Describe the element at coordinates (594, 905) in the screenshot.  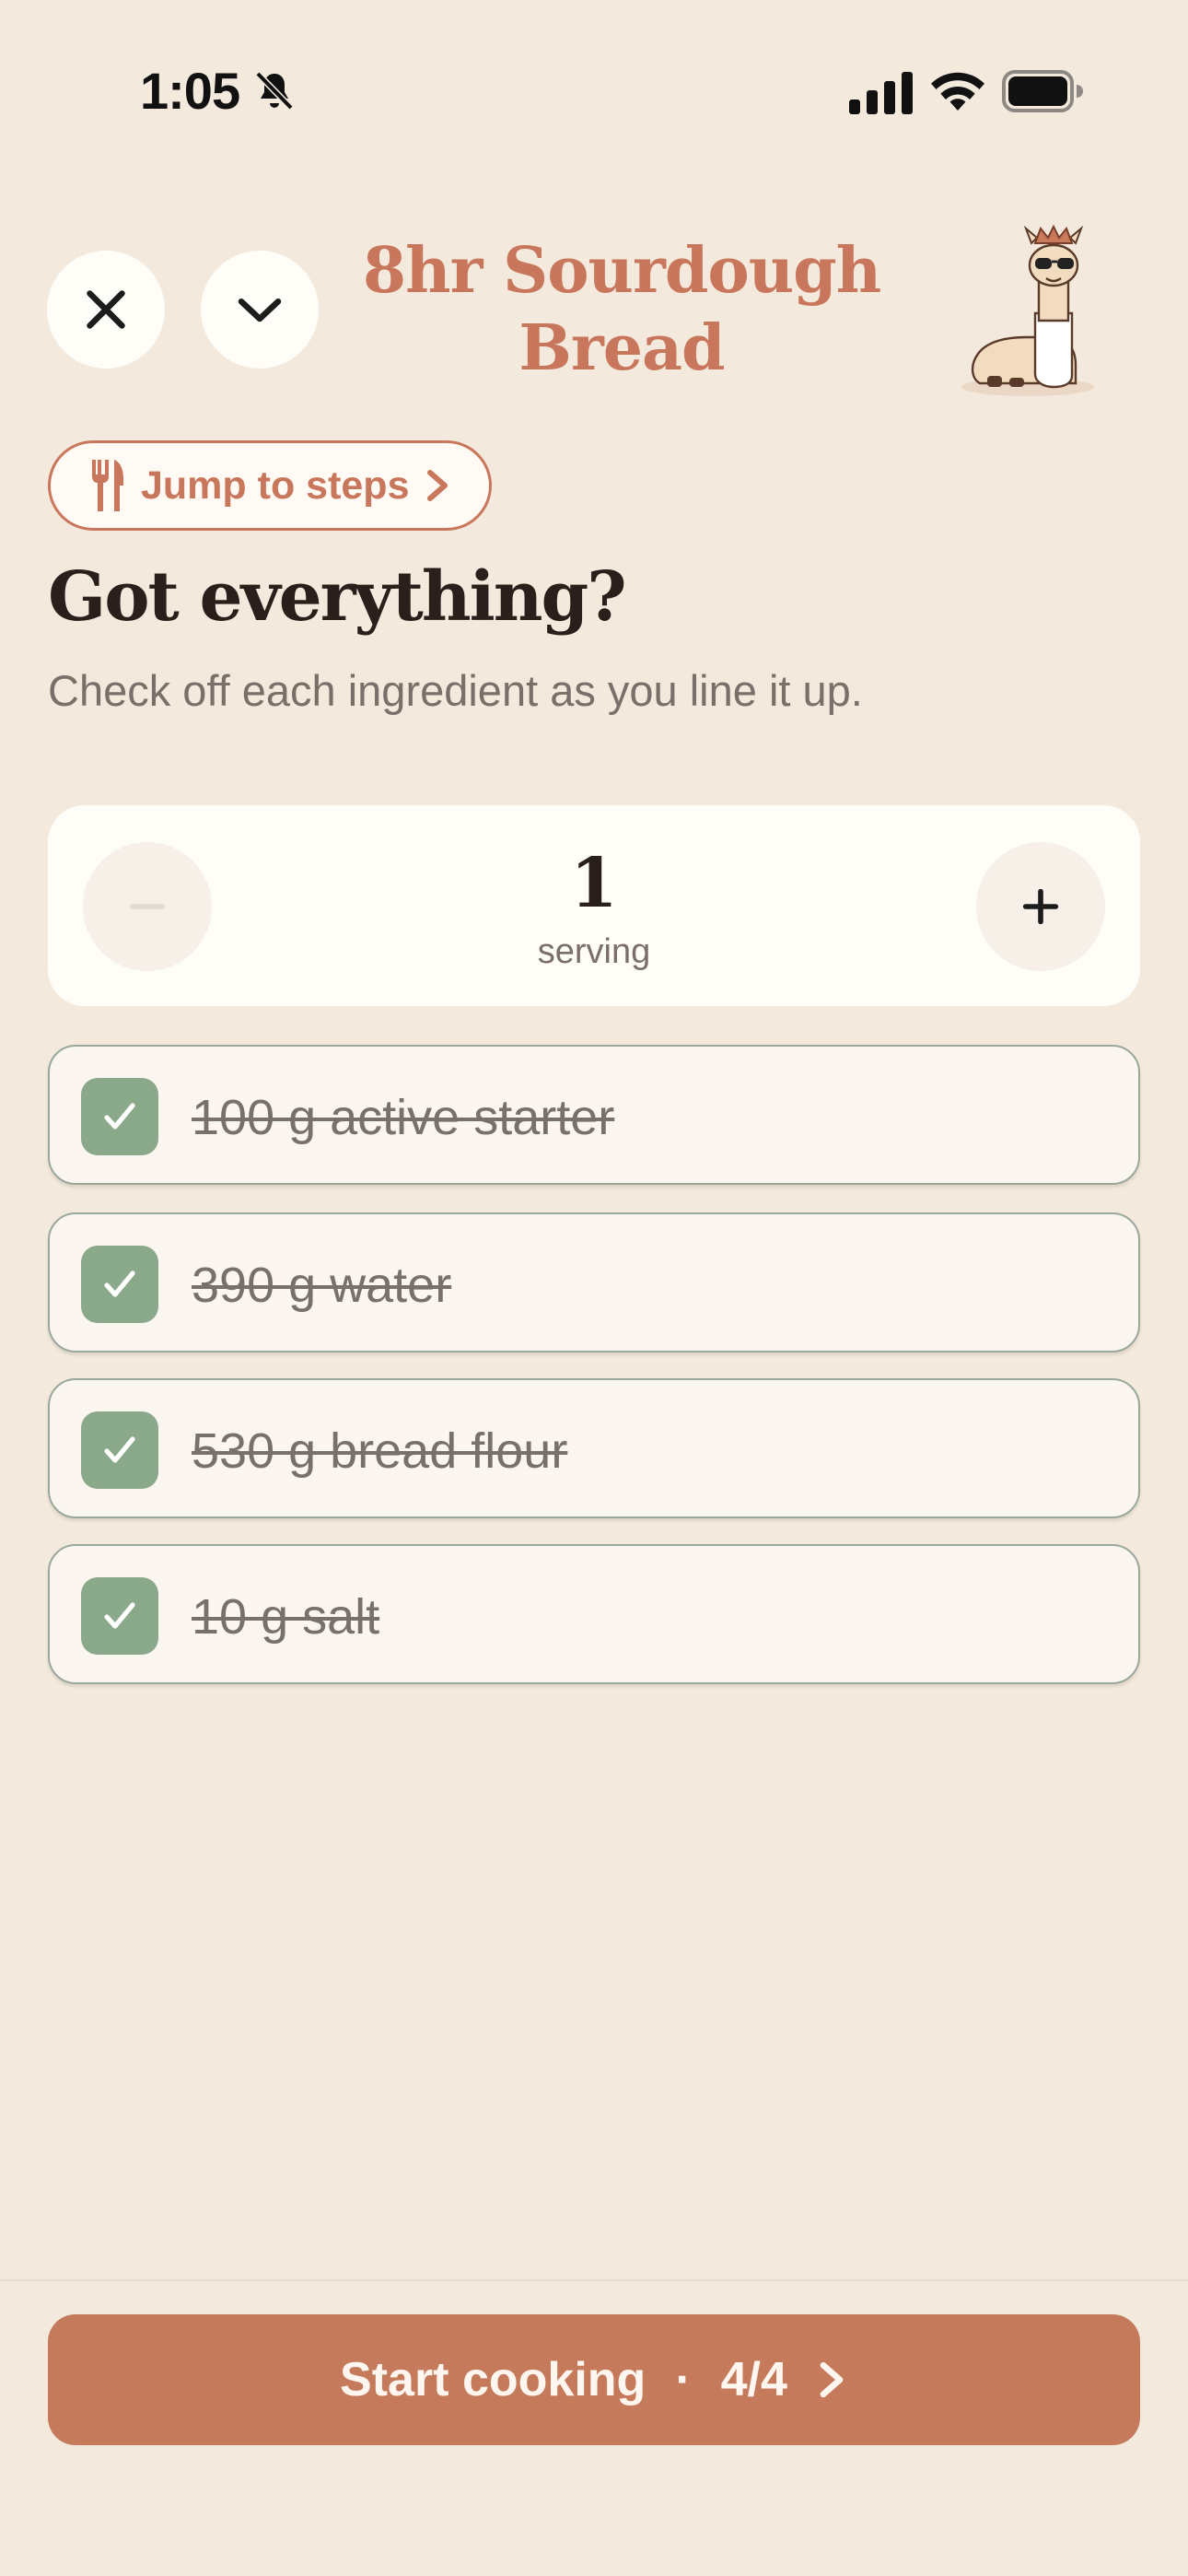
I see `serving-stepper: 1 serving` at that location.